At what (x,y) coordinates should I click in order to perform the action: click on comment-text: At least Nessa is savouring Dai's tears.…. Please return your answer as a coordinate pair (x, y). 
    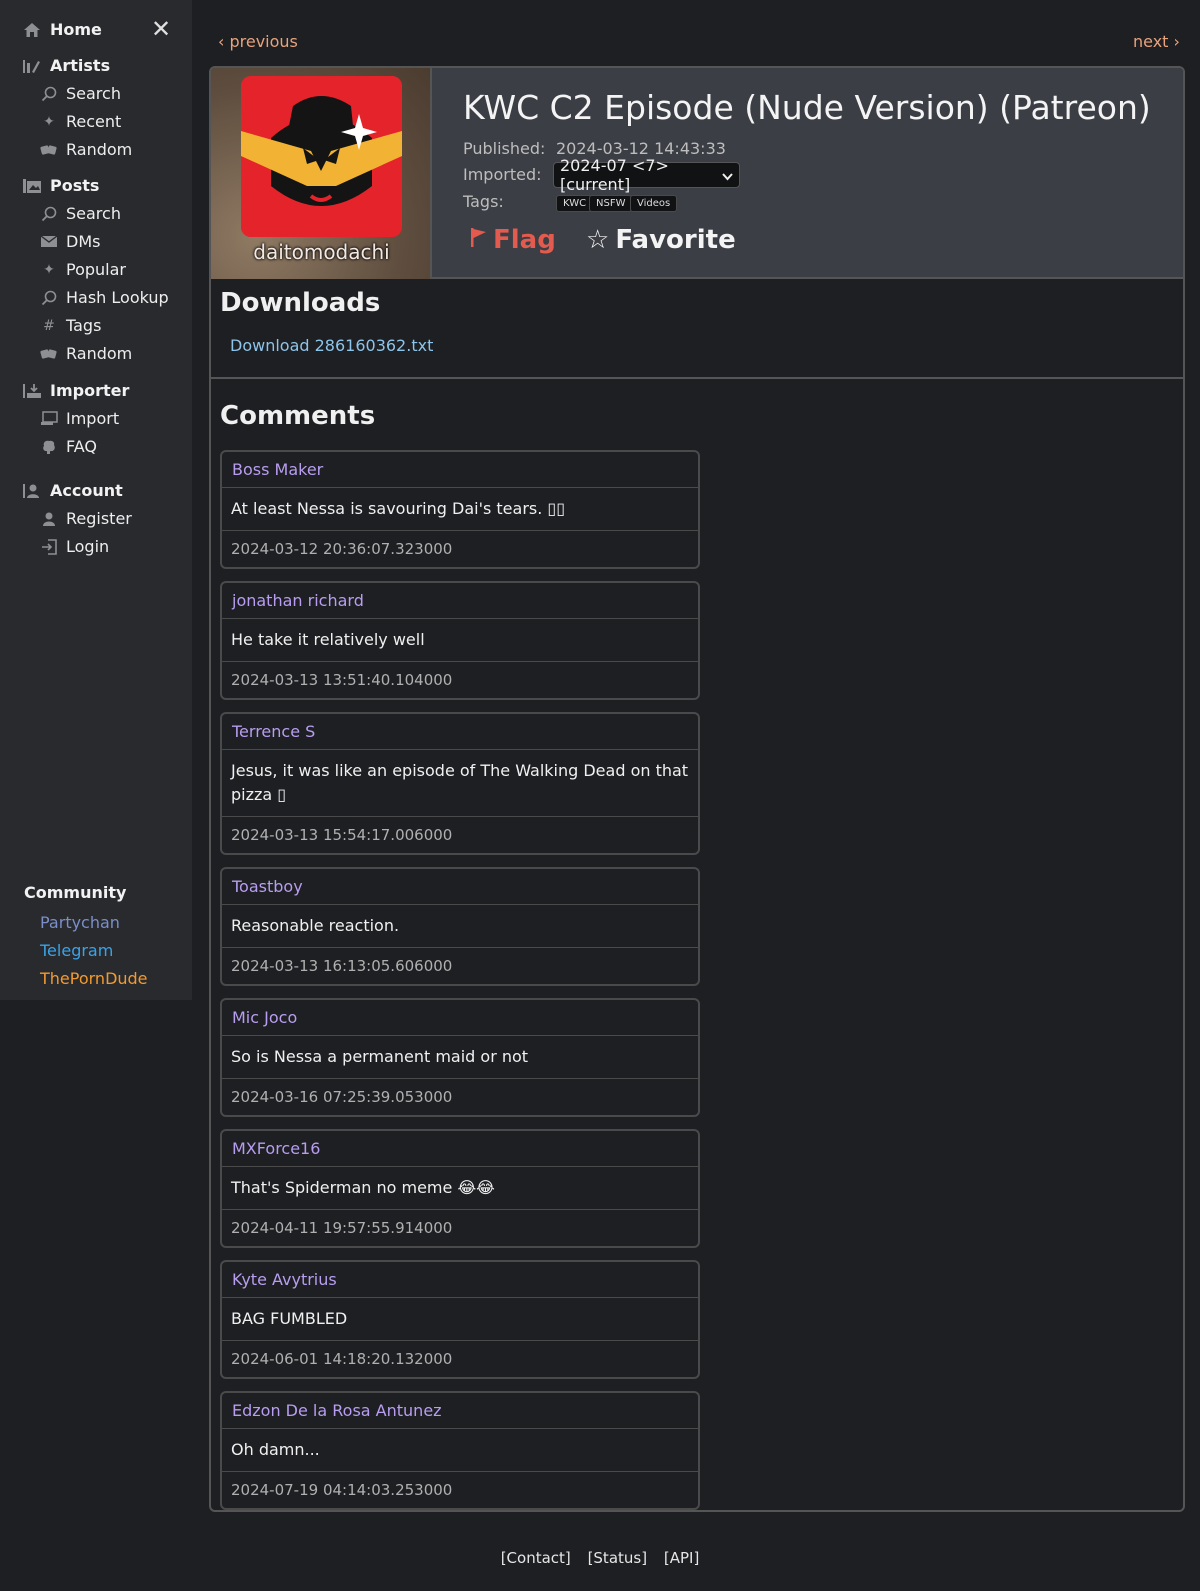
    Looking at the image, I should click on (460, 509).